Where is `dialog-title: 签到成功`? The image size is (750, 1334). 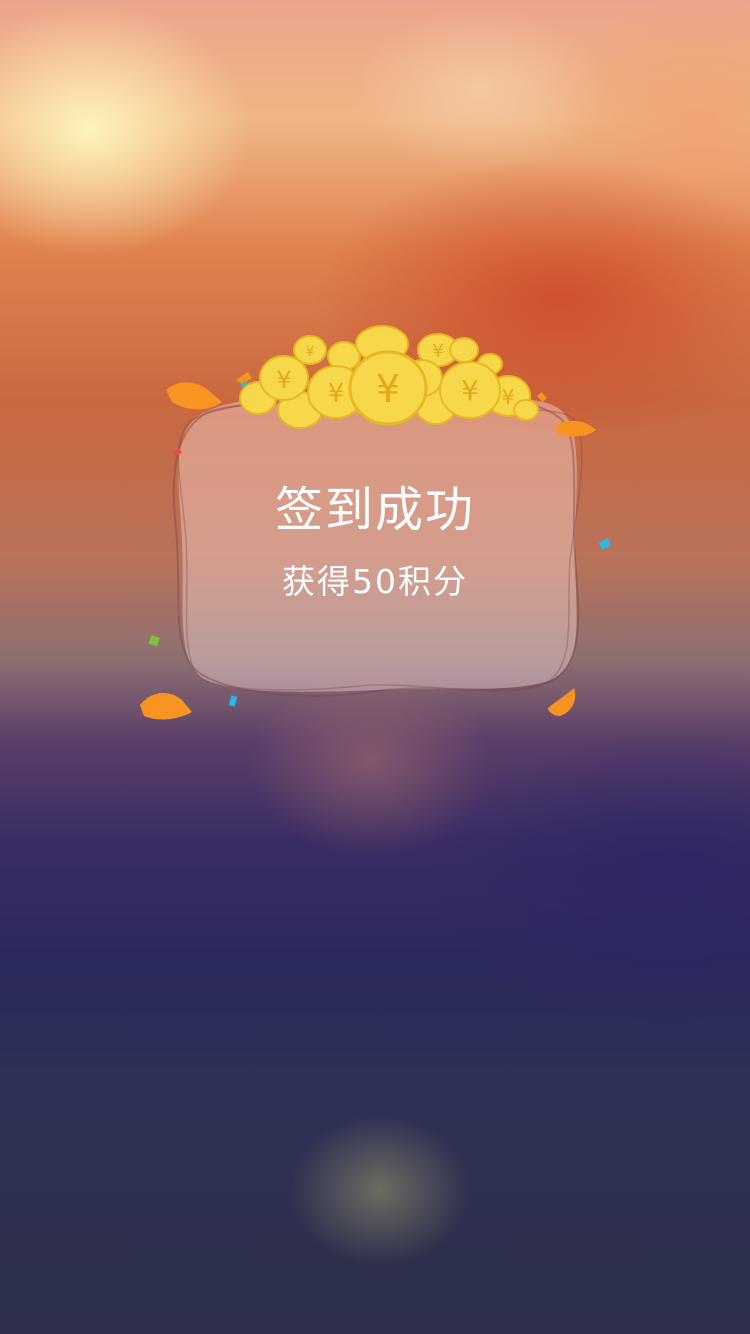 dialog-title: 签到成功 is located at coordinates (374, 510).